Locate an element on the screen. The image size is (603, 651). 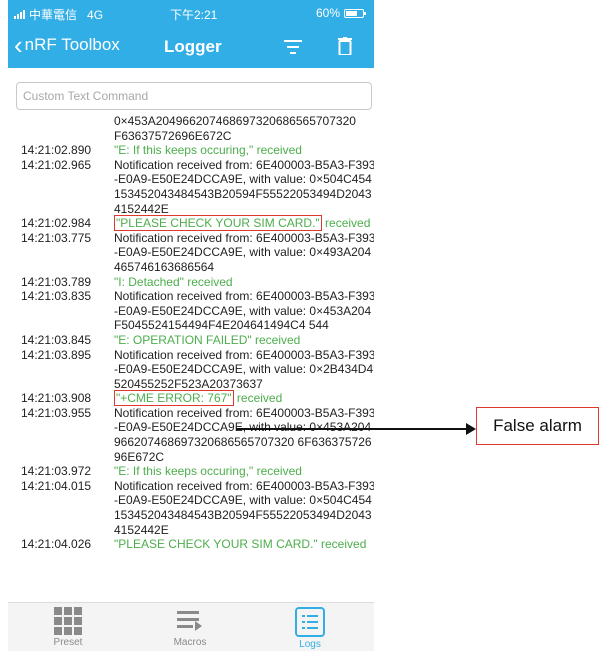
carrier-label: 中華電信 is located at coordinates (53, 15).